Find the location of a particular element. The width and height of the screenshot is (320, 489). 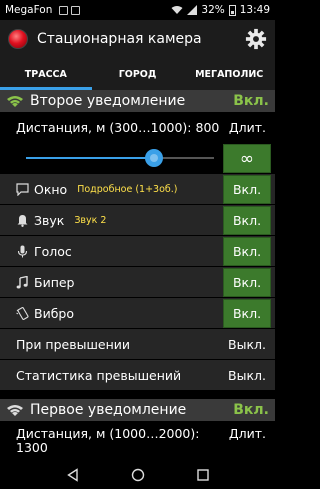

option-row-sound: Звук Звук 2 Вкл. is located at coordinates (137, 220).